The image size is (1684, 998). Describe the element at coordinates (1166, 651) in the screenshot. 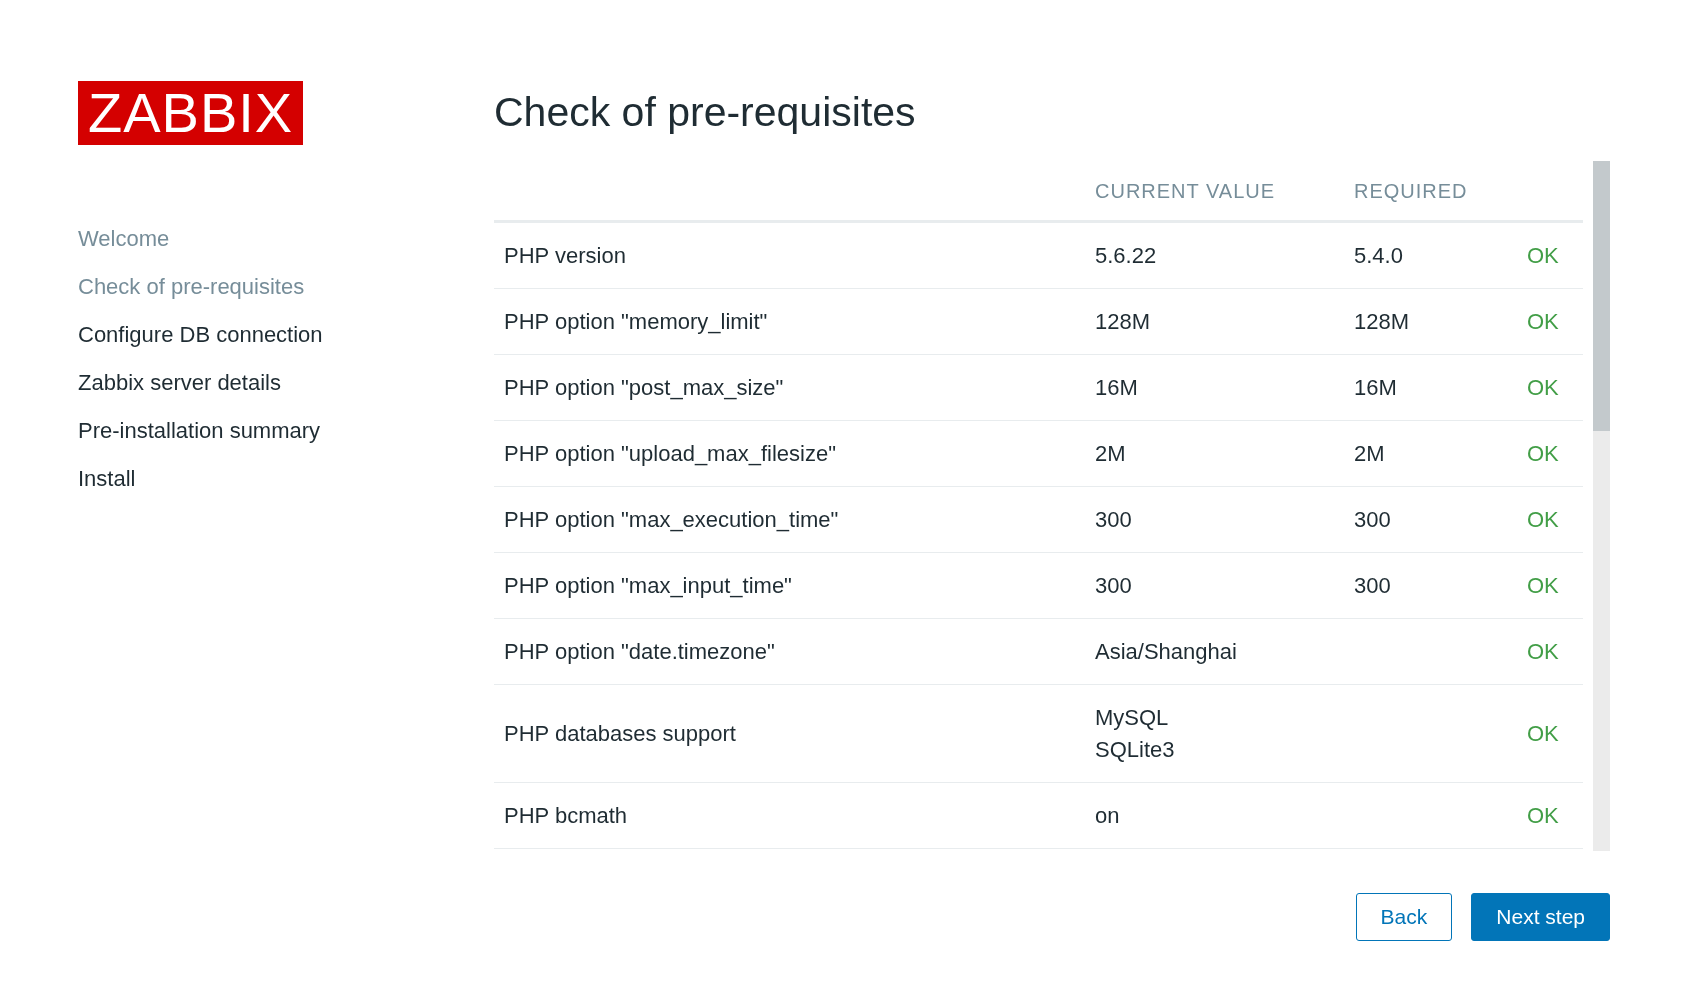

I see `current-value: Asia/Shanghai` at that location.